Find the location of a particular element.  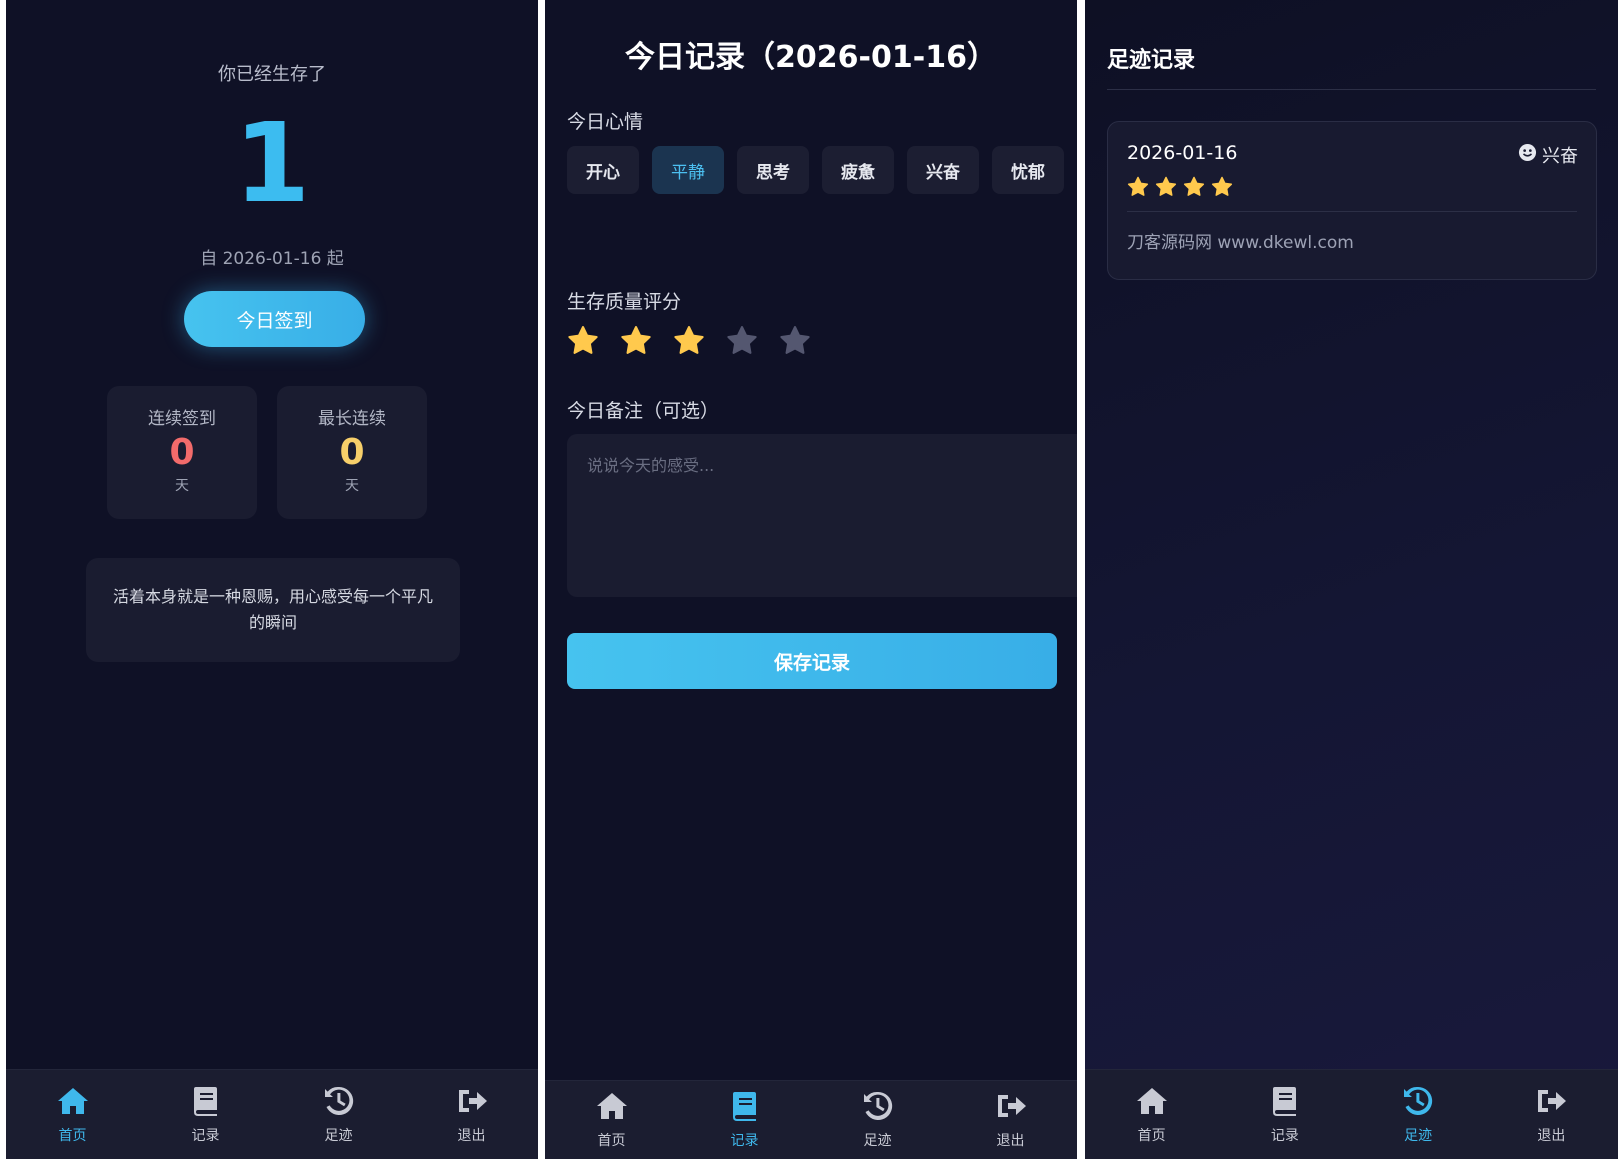

longest-streak-card: 最长连续 0 天 is located at coordinates (352, 452).